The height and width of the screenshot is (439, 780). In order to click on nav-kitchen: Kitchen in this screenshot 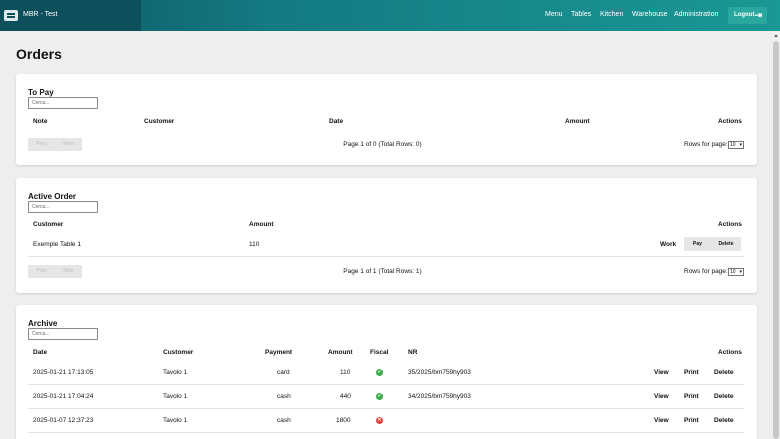, I will do `click(611, 14)`.